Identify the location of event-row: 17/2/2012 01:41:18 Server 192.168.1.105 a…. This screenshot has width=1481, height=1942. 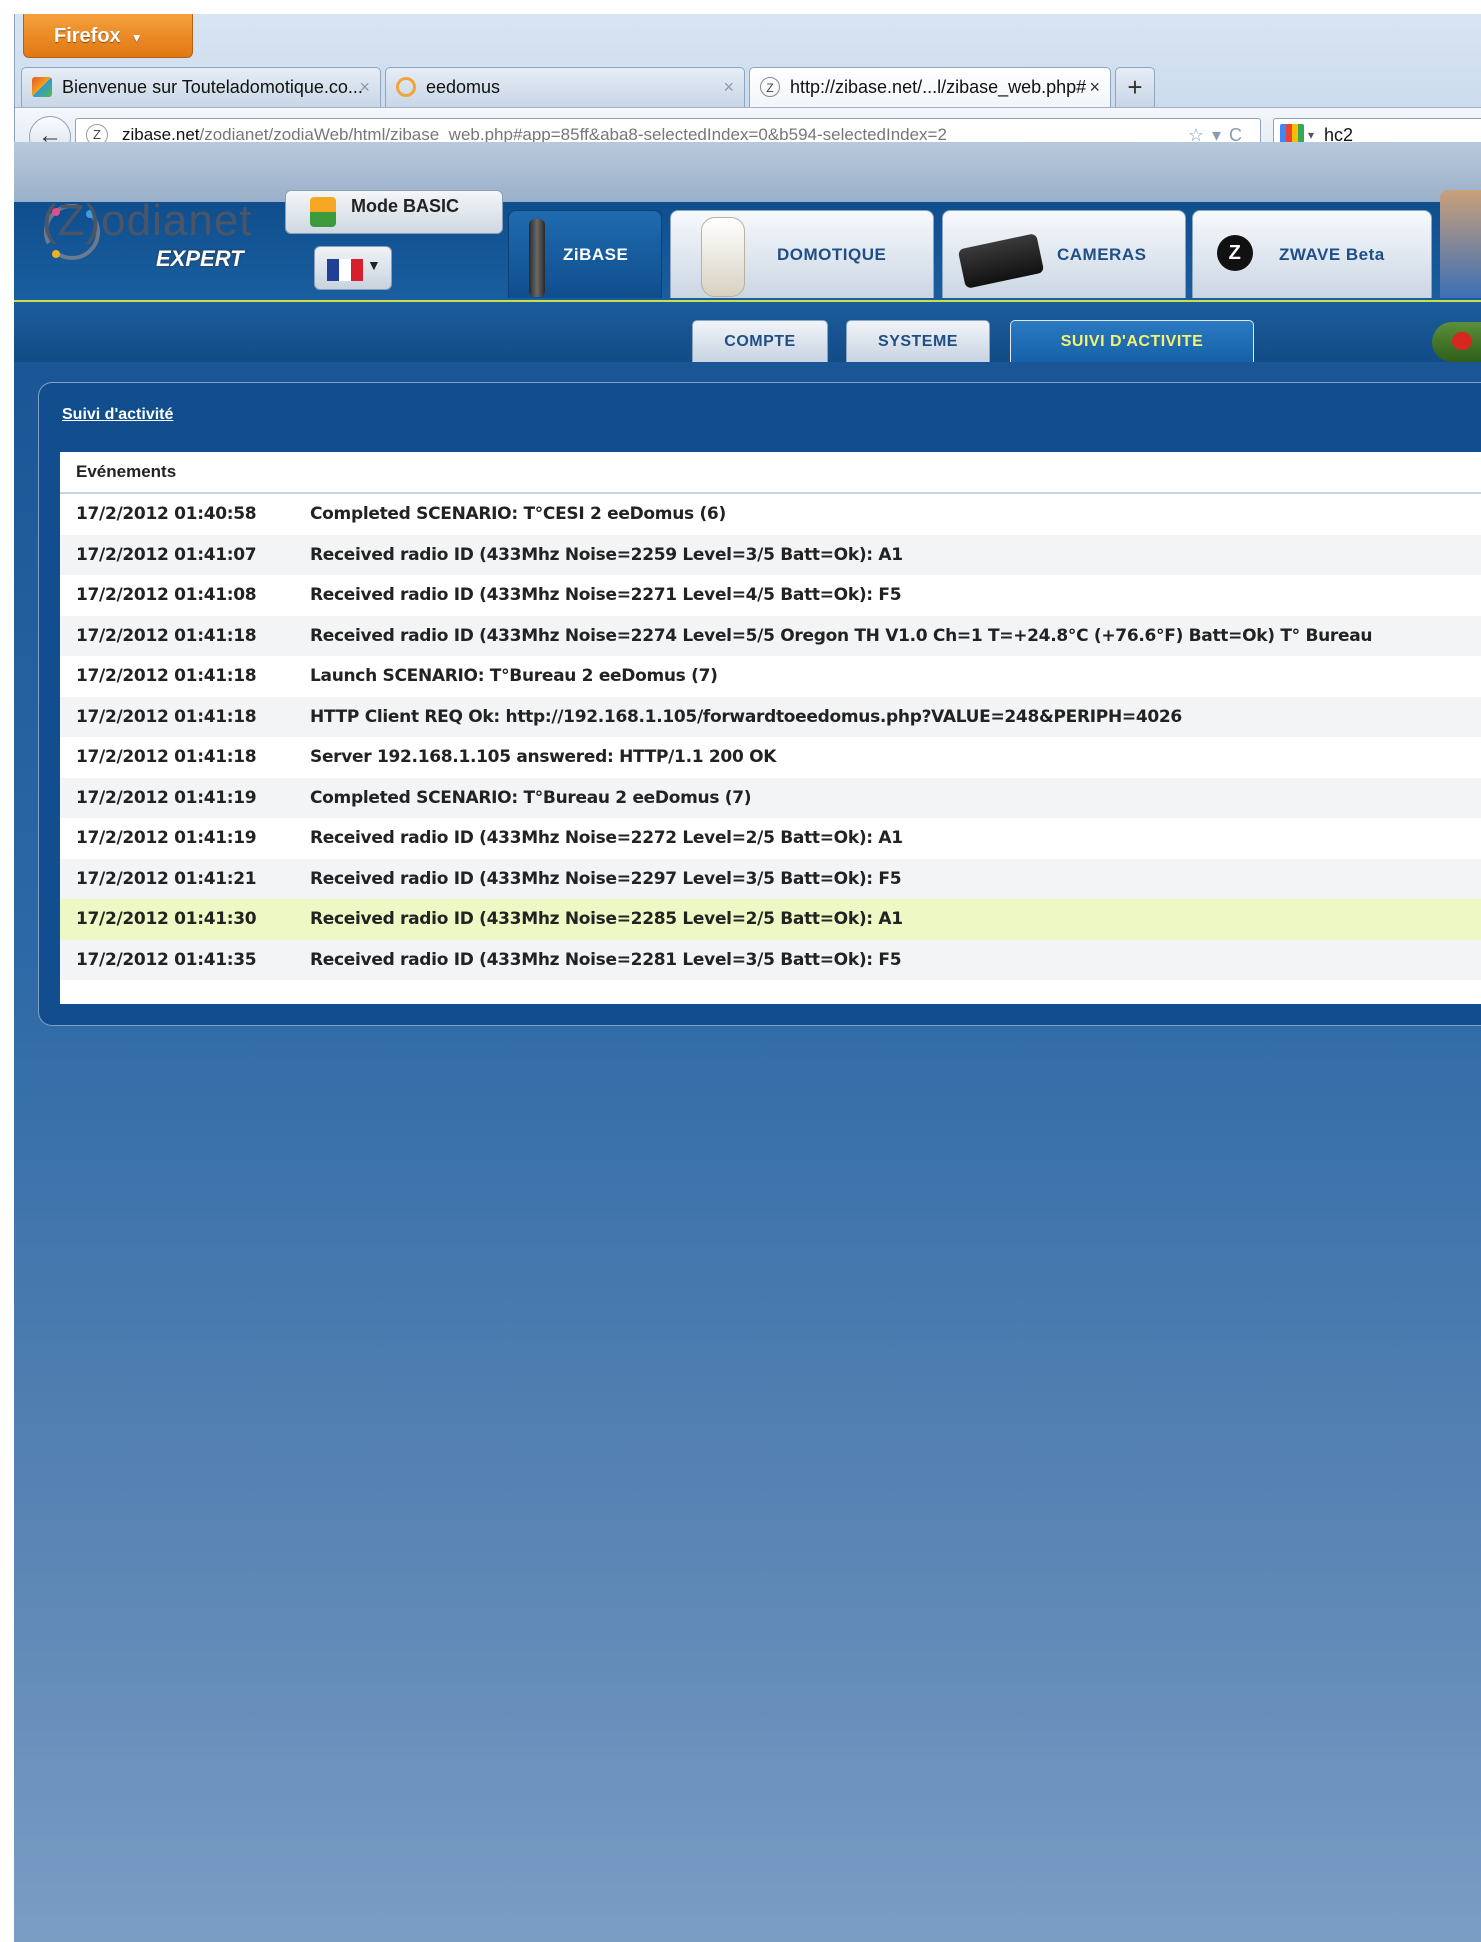
(770, 757).